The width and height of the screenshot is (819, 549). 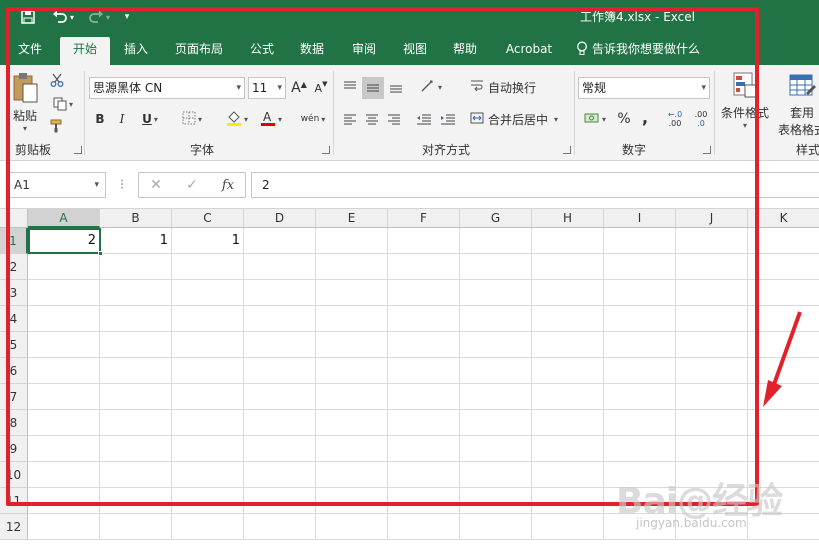 I want to click on row-header-3: 3, so click(x=14, y=293).